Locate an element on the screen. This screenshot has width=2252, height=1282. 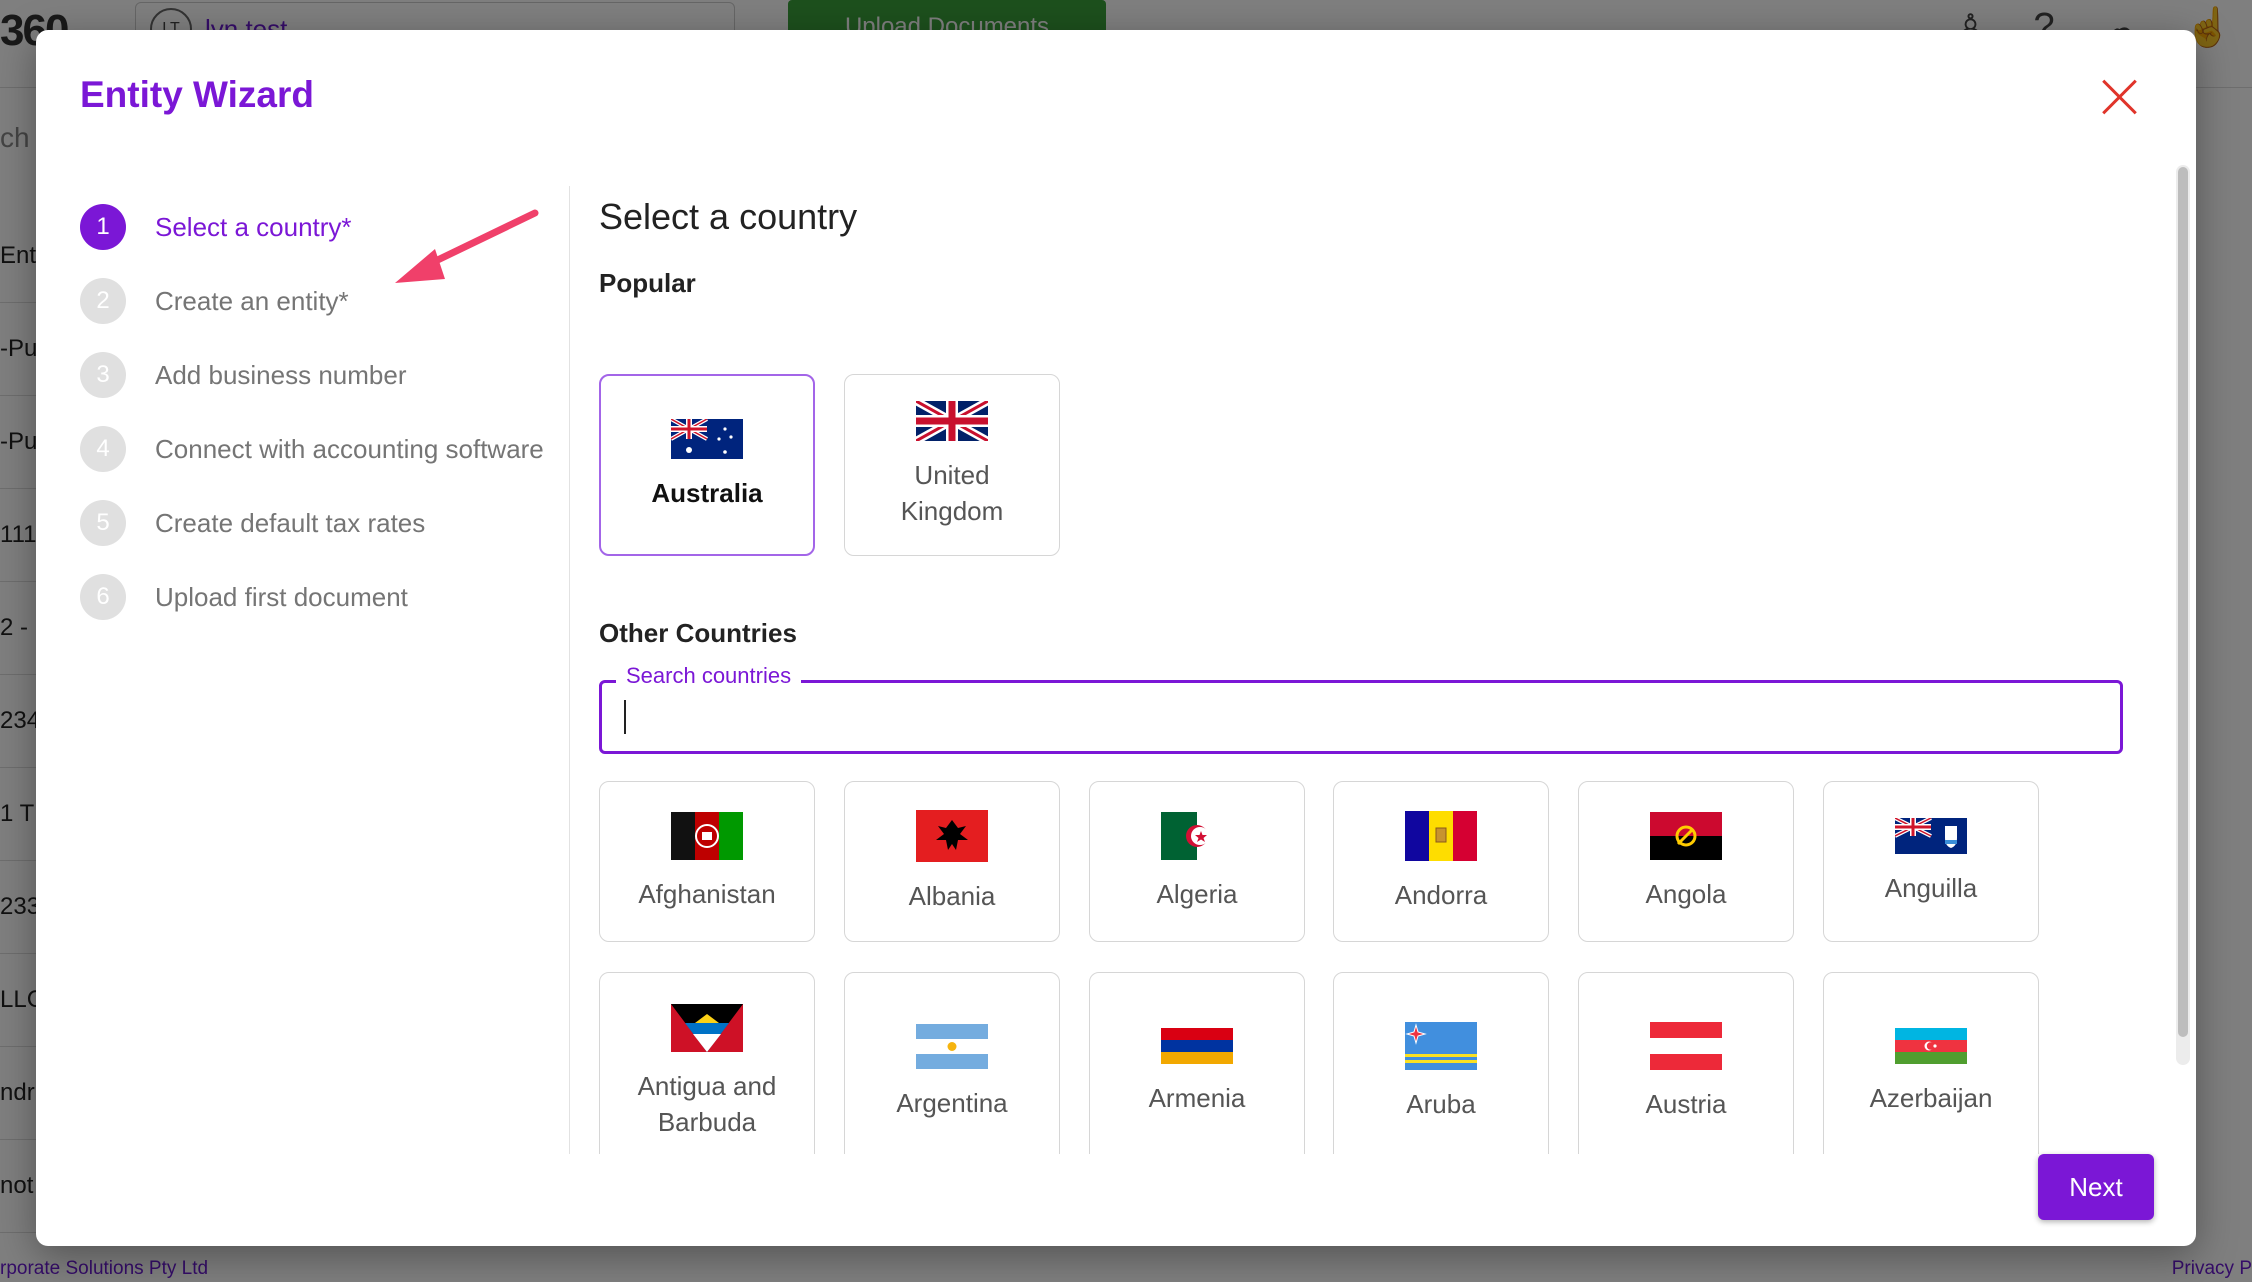
search-countries-input is located at coordinates (1359, 717).